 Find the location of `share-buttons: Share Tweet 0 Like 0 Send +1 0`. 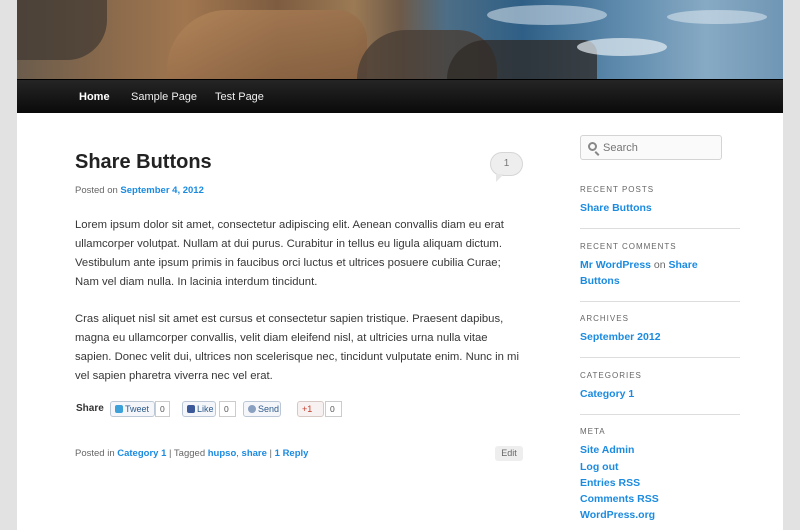

share-buttons: Share Tweet 0 Like 0 Send +1 0 is located at coordinates (300, 409).